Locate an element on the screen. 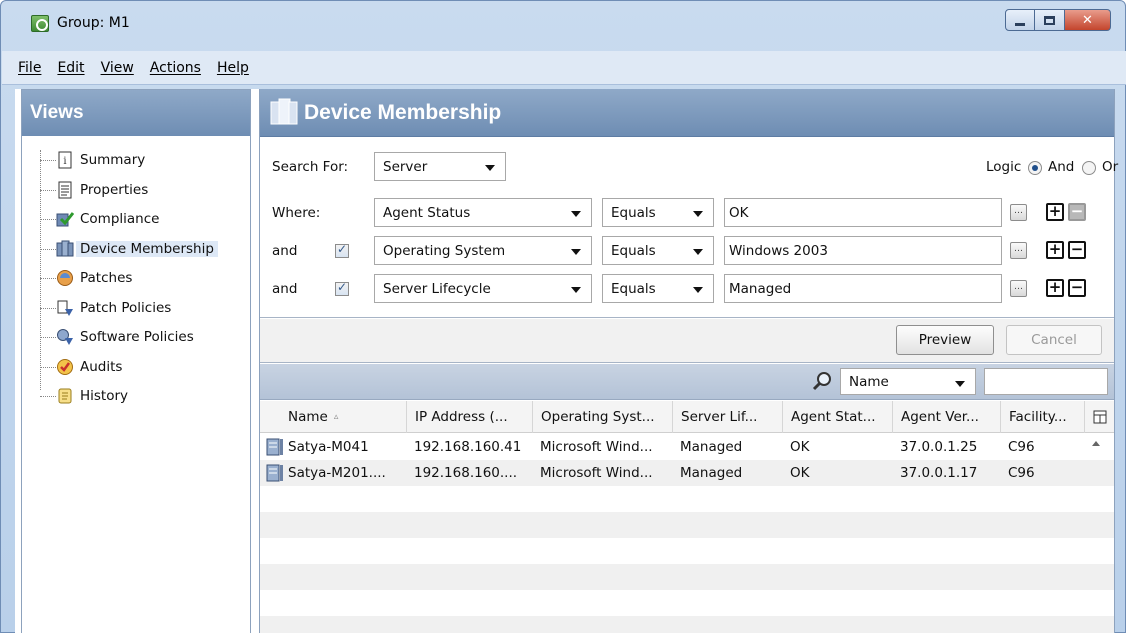  menu-bar: File Edit View Actions Help is located at coordinates (564, 68).